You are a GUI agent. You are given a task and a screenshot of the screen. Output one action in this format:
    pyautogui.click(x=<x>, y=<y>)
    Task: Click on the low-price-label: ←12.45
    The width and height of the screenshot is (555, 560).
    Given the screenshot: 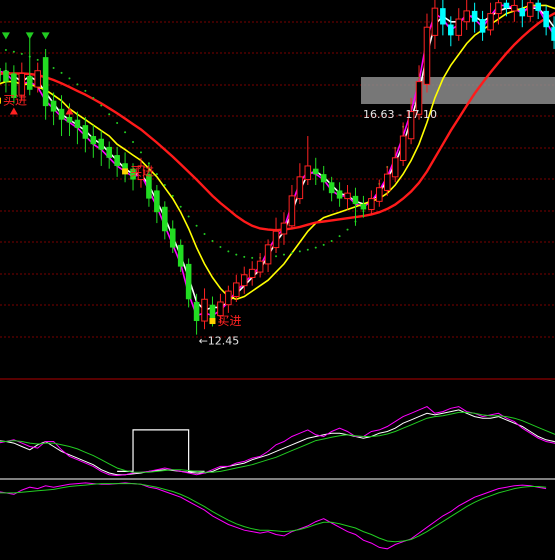 What is the action you would take?
    pyautogui.click(x=219, y=341)
    